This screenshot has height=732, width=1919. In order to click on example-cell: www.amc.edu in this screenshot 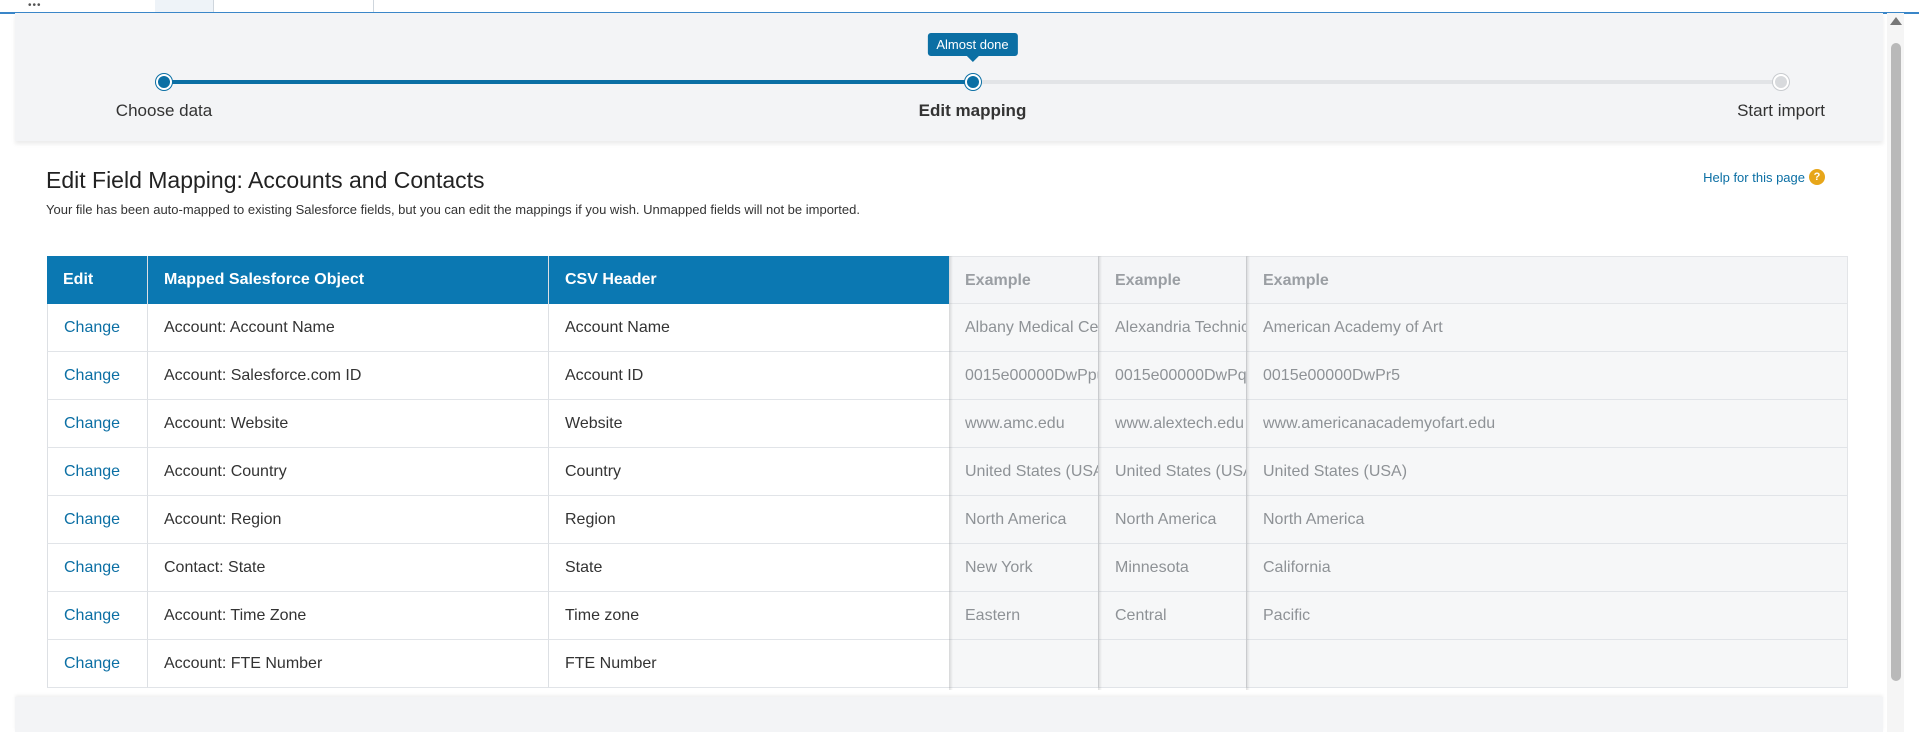, I will do `click(1023, 424)`.